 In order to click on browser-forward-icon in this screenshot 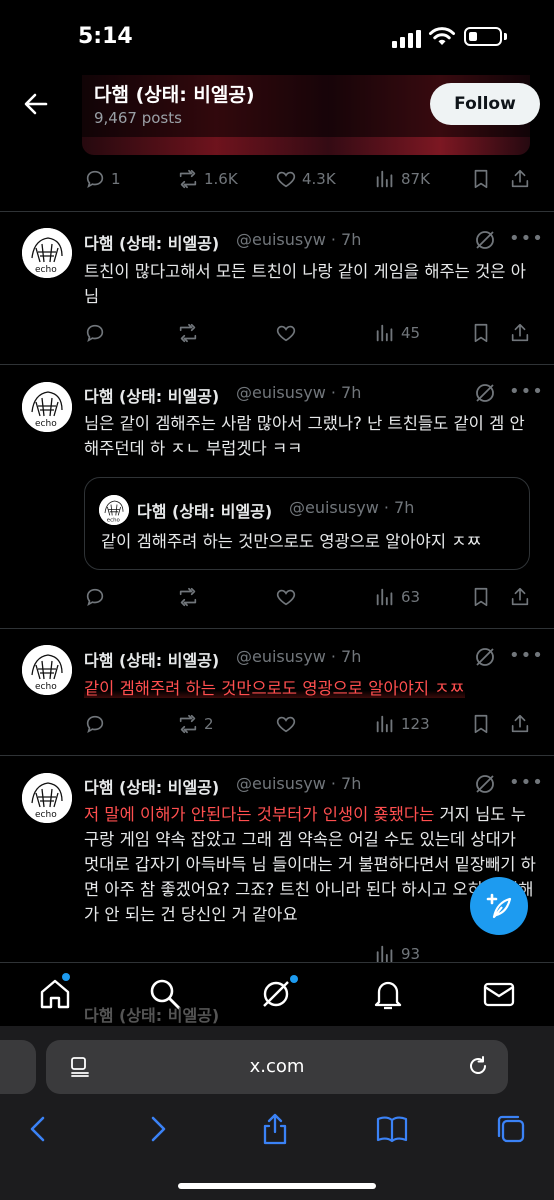, I will do `click(157, 1129)`.